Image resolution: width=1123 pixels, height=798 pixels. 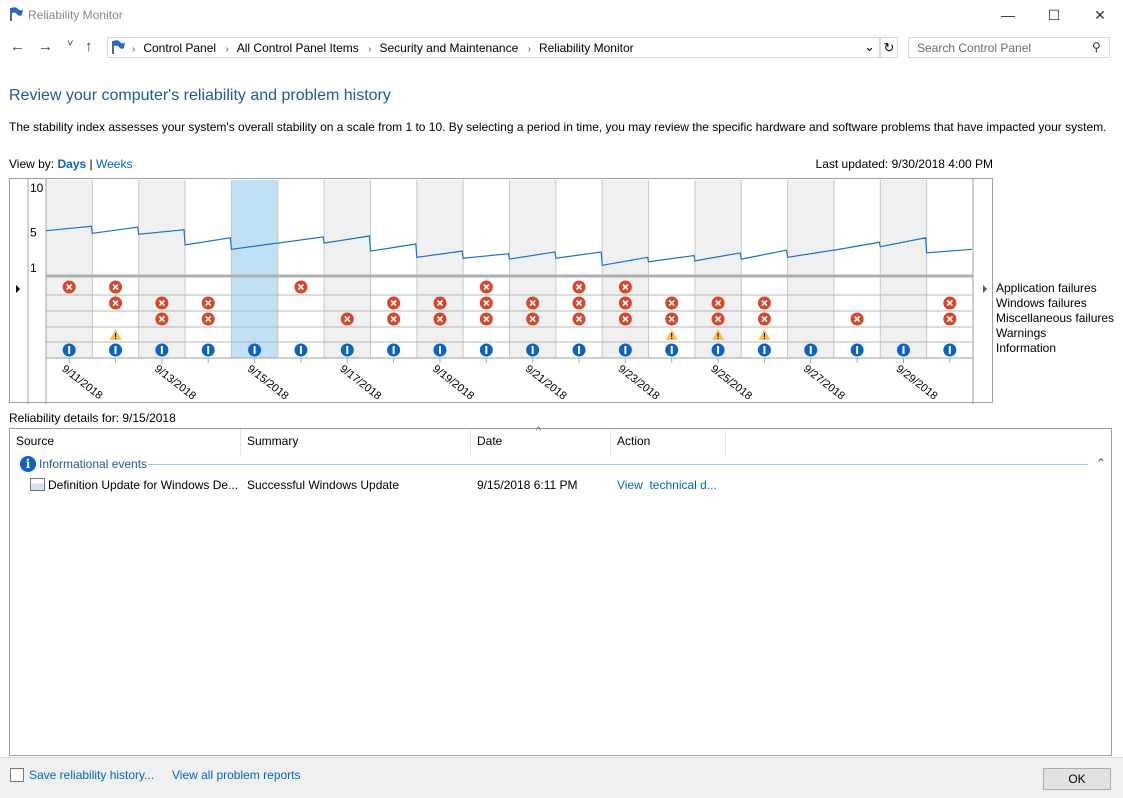 I want to click on y-tick-label: 10, so click(x=37, y=188).